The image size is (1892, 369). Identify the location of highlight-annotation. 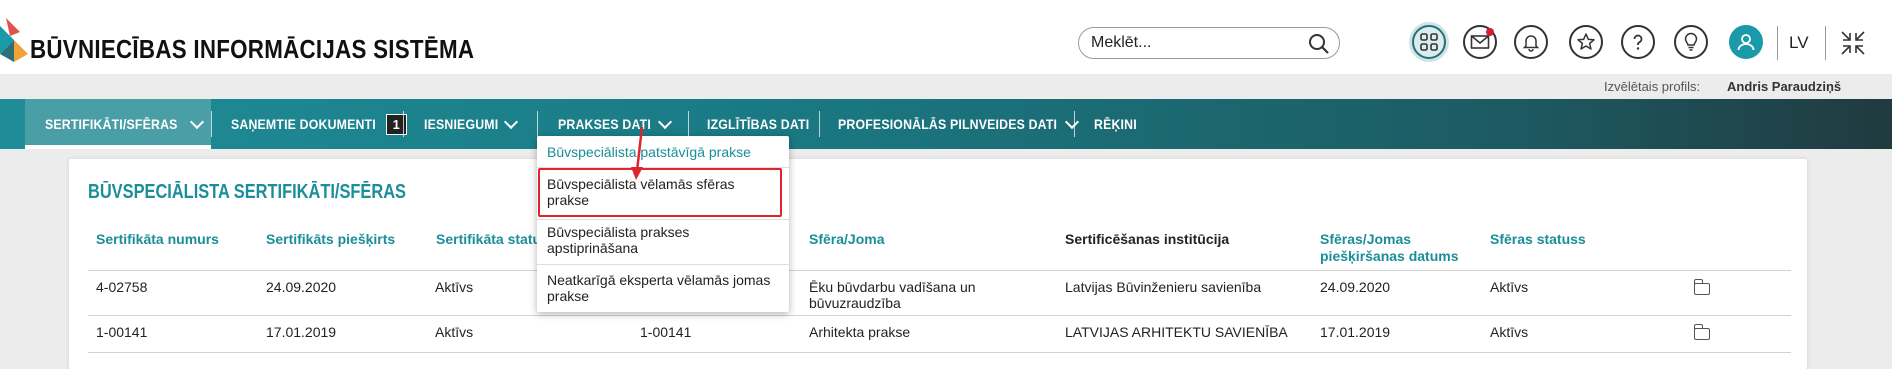
(660, 192).